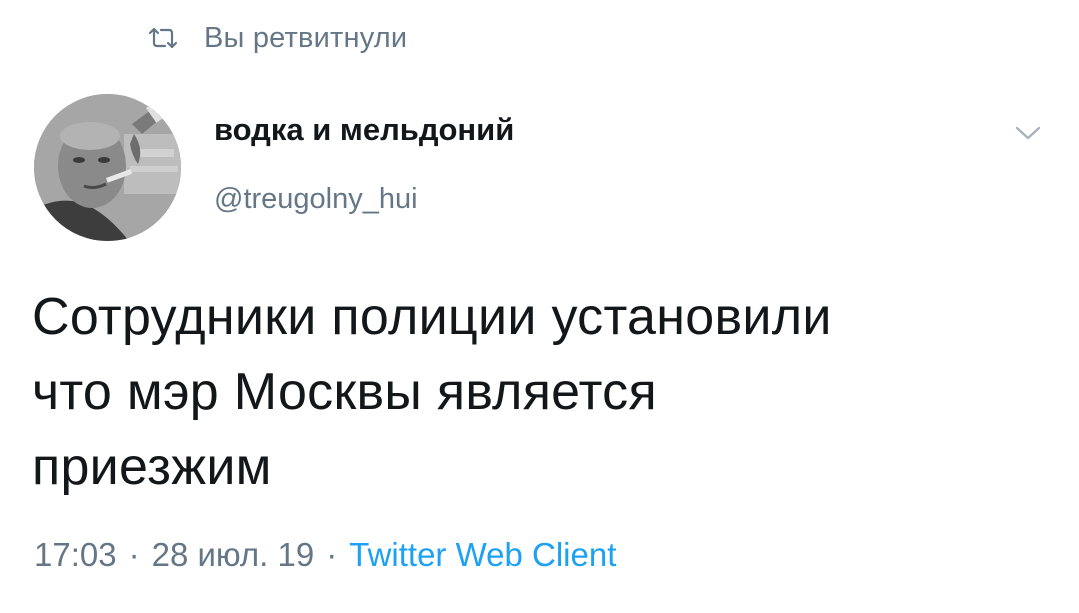  I want to click on tweet-client-link: Twitter Web Client, so click(482, 555).